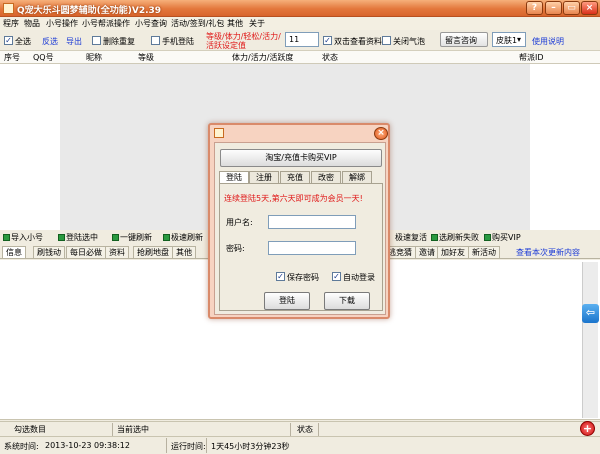 The height and width of the screenshot is (454, 600). I want to click on password-label: 密码:, so click(235, 248).